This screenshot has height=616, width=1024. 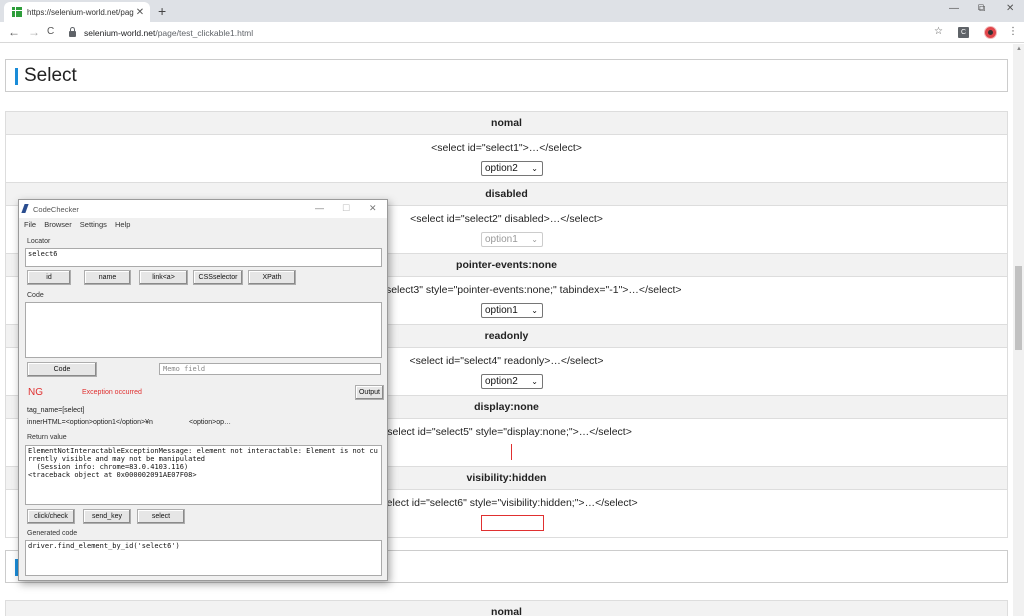 I want to click on memo-field: Memo field, so click(x=270, y=369).